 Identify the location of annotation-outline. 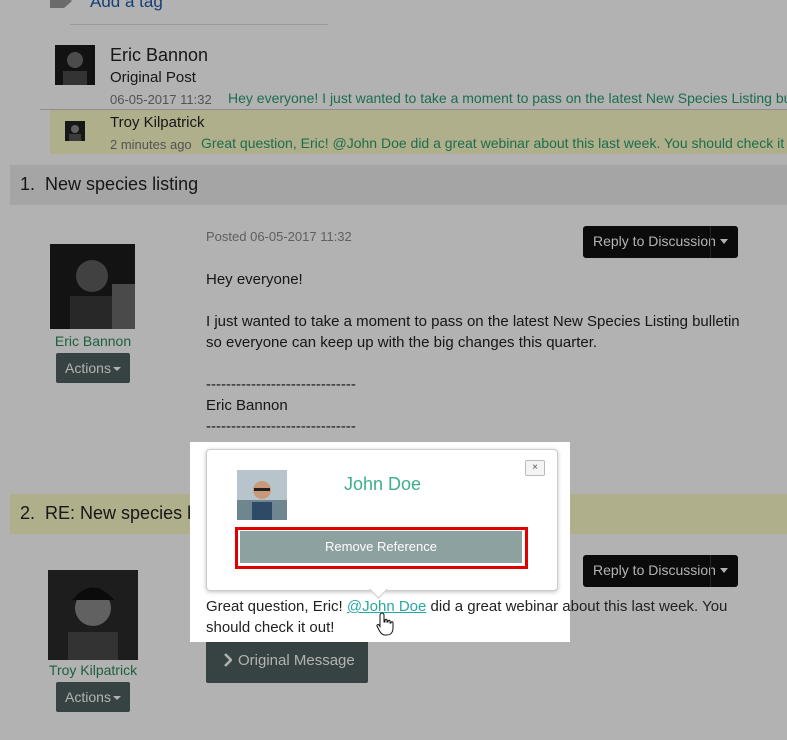
(381, 548).